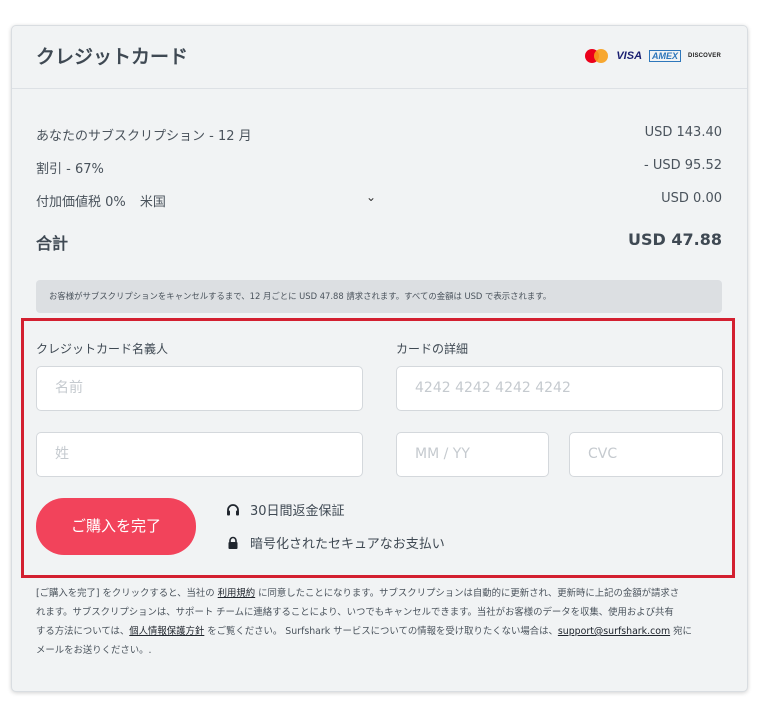  I want to click on discover-icon: DISCOVER, so click(704, 56).